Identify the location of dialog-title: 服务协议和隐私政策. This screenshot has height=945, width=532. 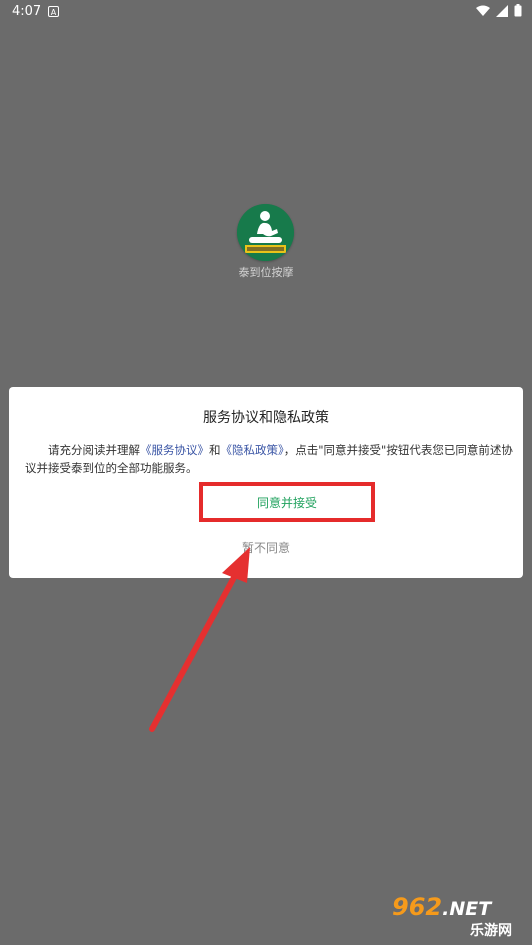
(266, 418).